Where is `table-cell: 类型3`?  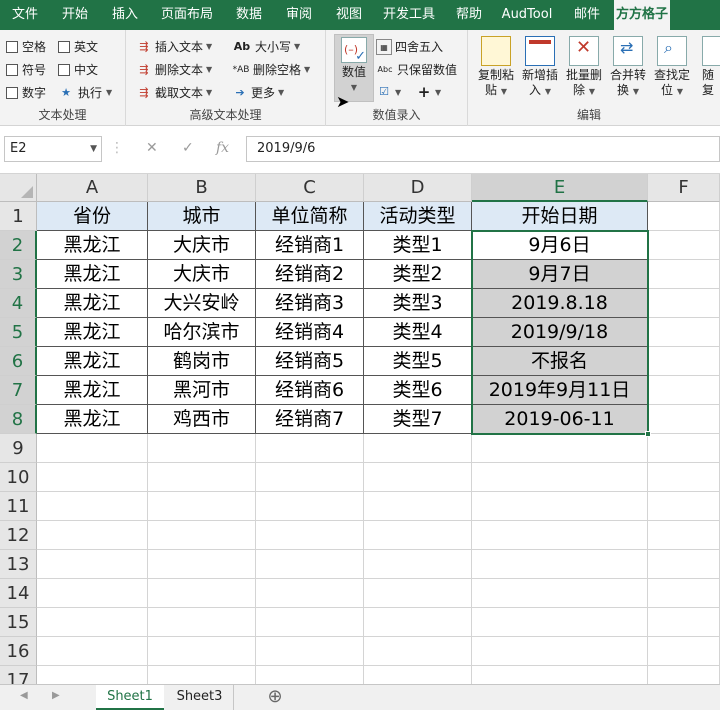 table-cell: 类型3 is located at coordinates (418, 303).